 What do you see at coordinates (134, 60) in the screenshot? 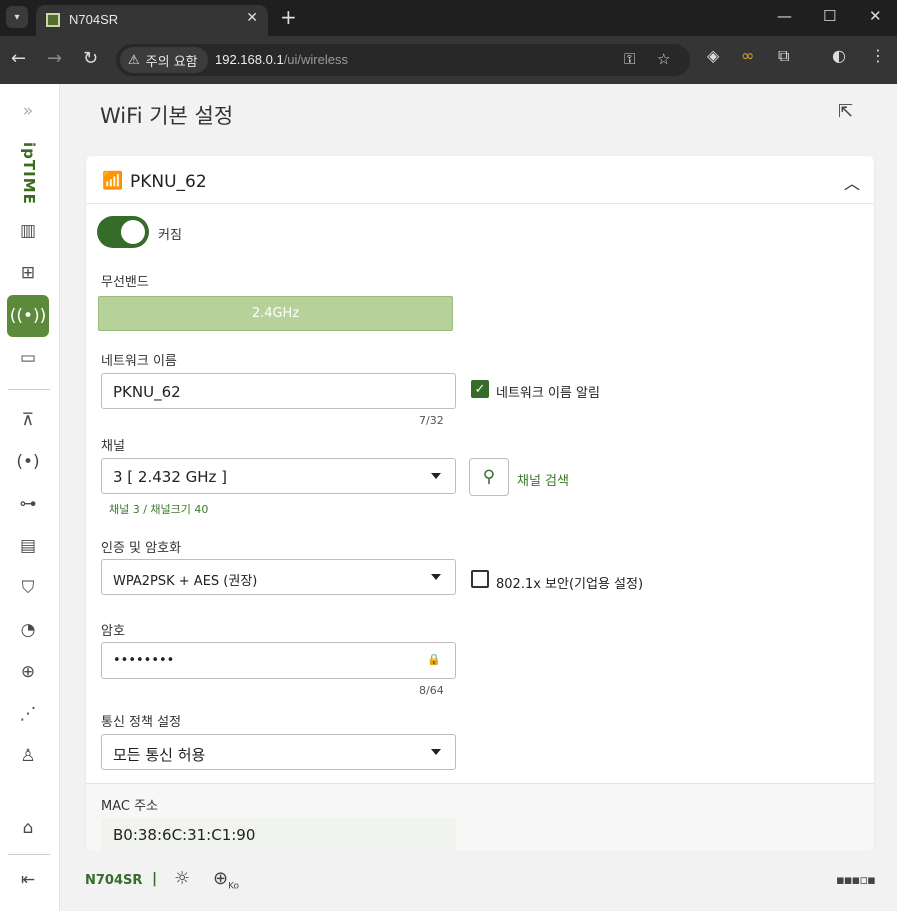
I see `warning-icon: ⚠` at bounding box center [134, 60].